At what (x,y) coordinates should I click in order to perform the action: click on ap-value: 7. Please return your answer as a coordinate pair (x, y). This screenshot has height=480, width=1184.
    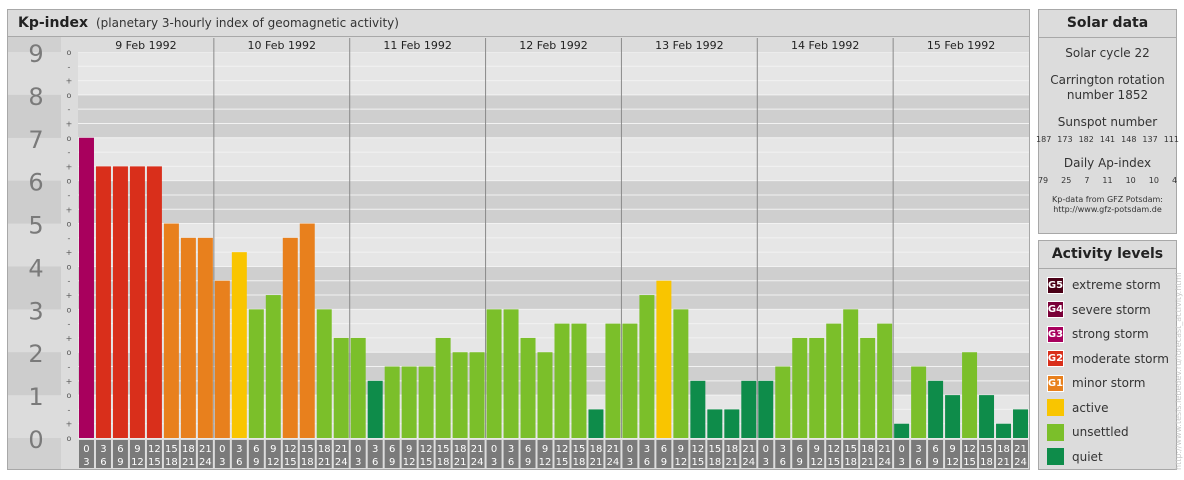
    Looking at the image, I should click on (1087, 180).